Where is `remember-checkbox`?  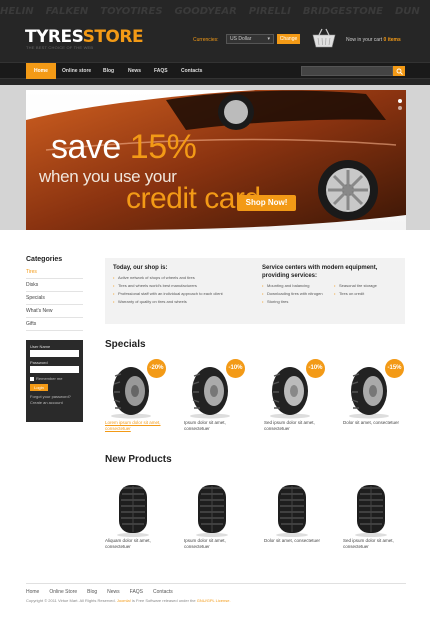 remember-checkbox is located at coordinates (32, 378).